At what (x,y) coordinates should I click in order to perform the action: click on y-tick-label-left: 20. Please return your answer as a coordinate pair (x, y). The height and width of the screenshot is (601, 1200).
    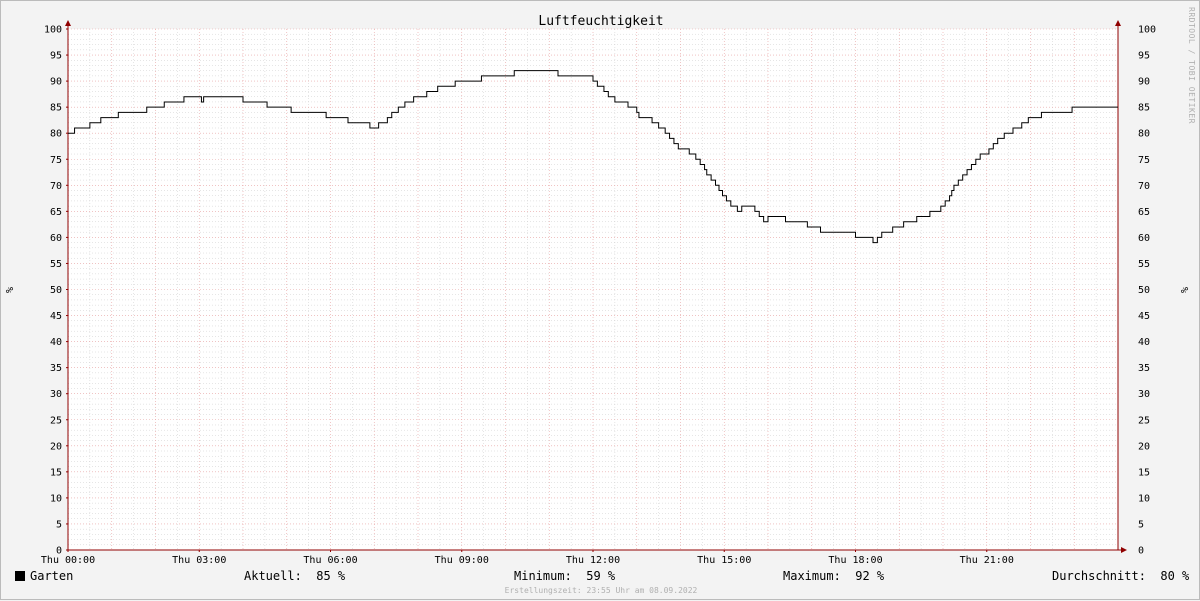
    Looking at the image, I should click on (56, 446).